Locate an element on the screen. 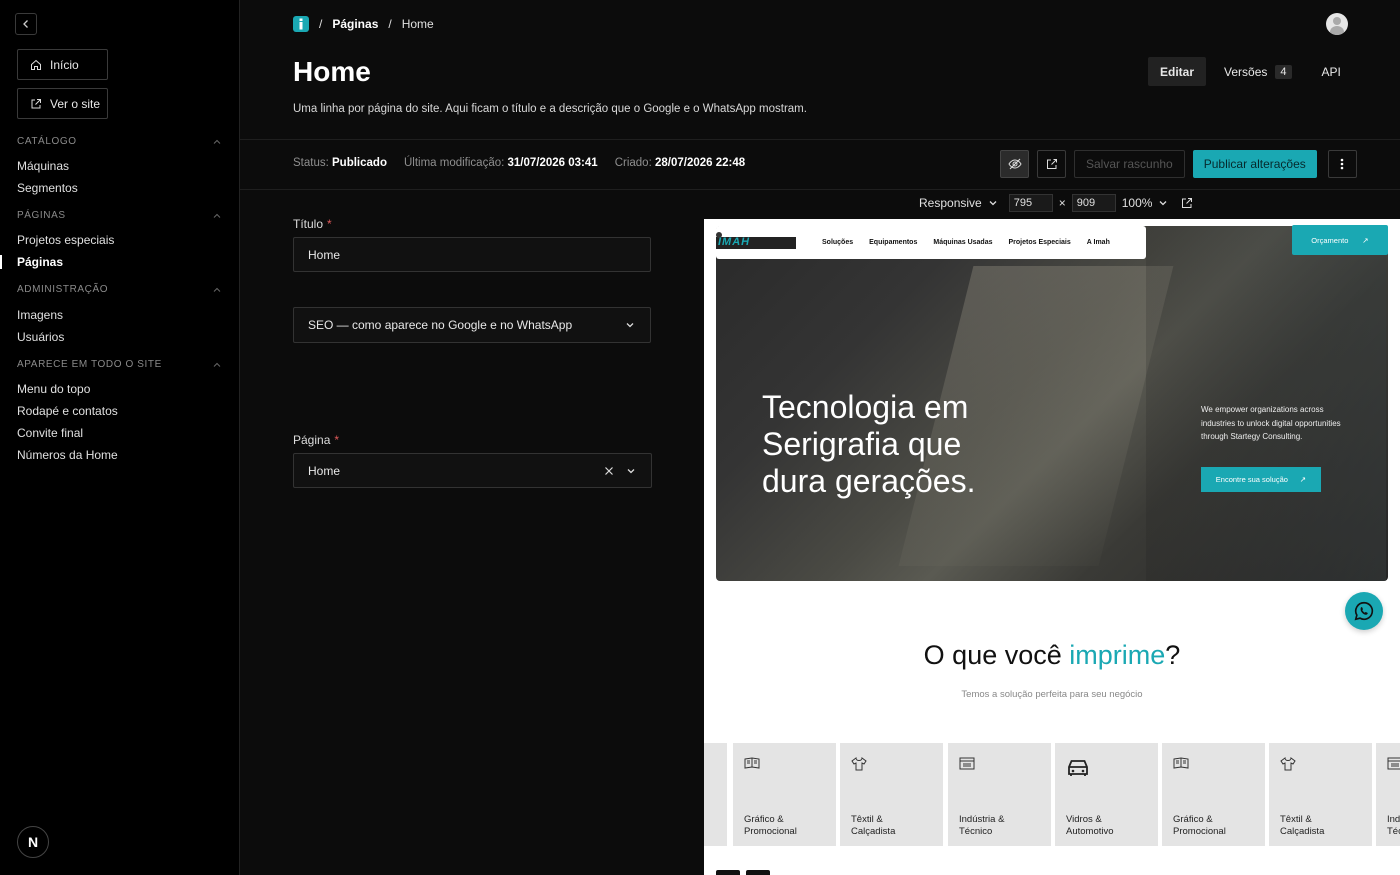  section-title: APARECE EM TODO O SITE is located at coordinates (89, 364).